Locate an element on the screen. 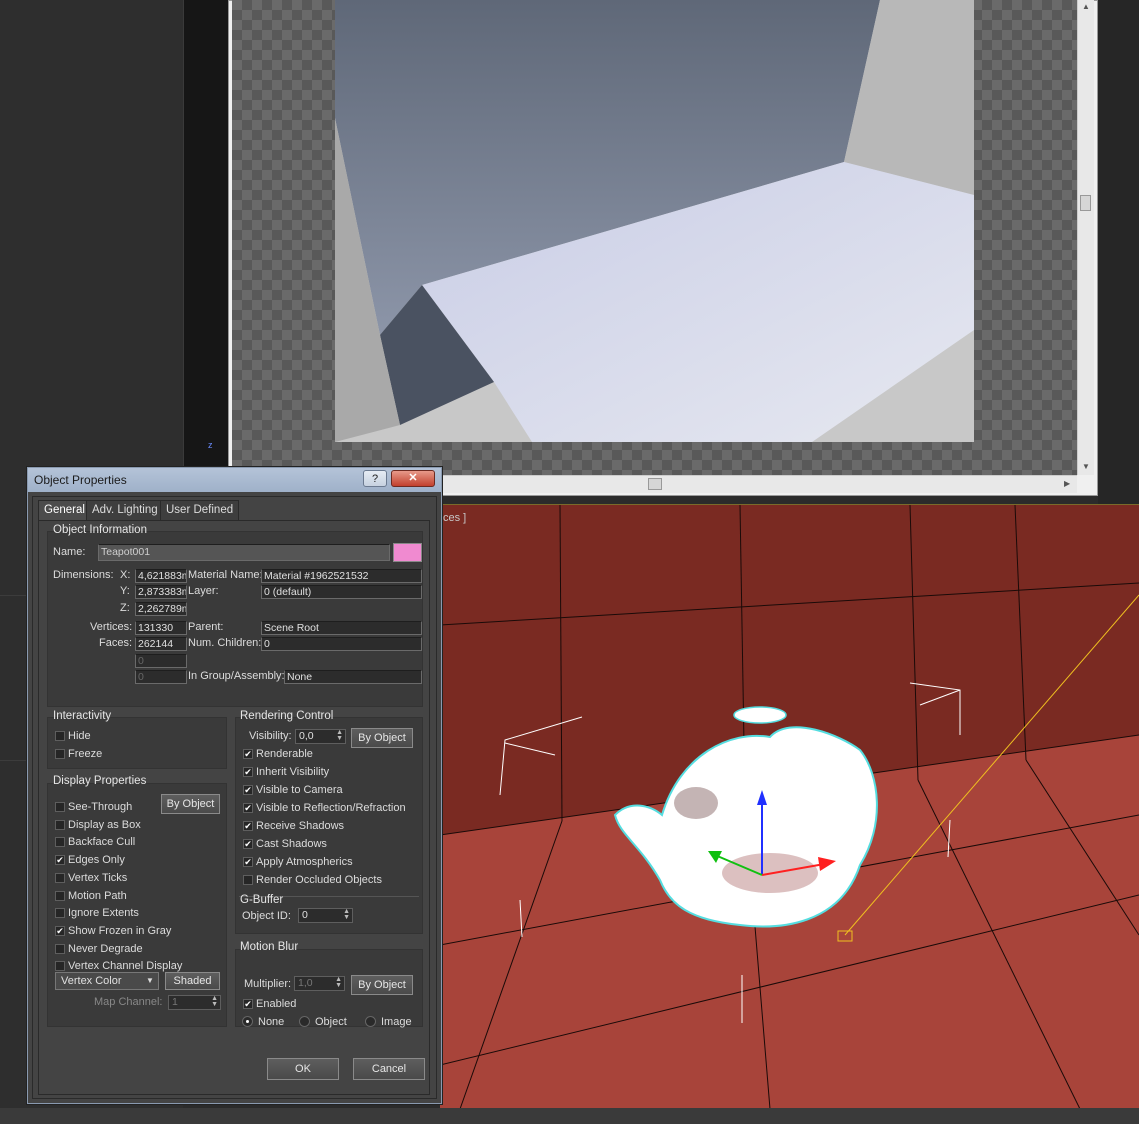 This screenshot has width=1139, height=1124. display-option-checkbox: See-Through is located at coordinates (93, 807).